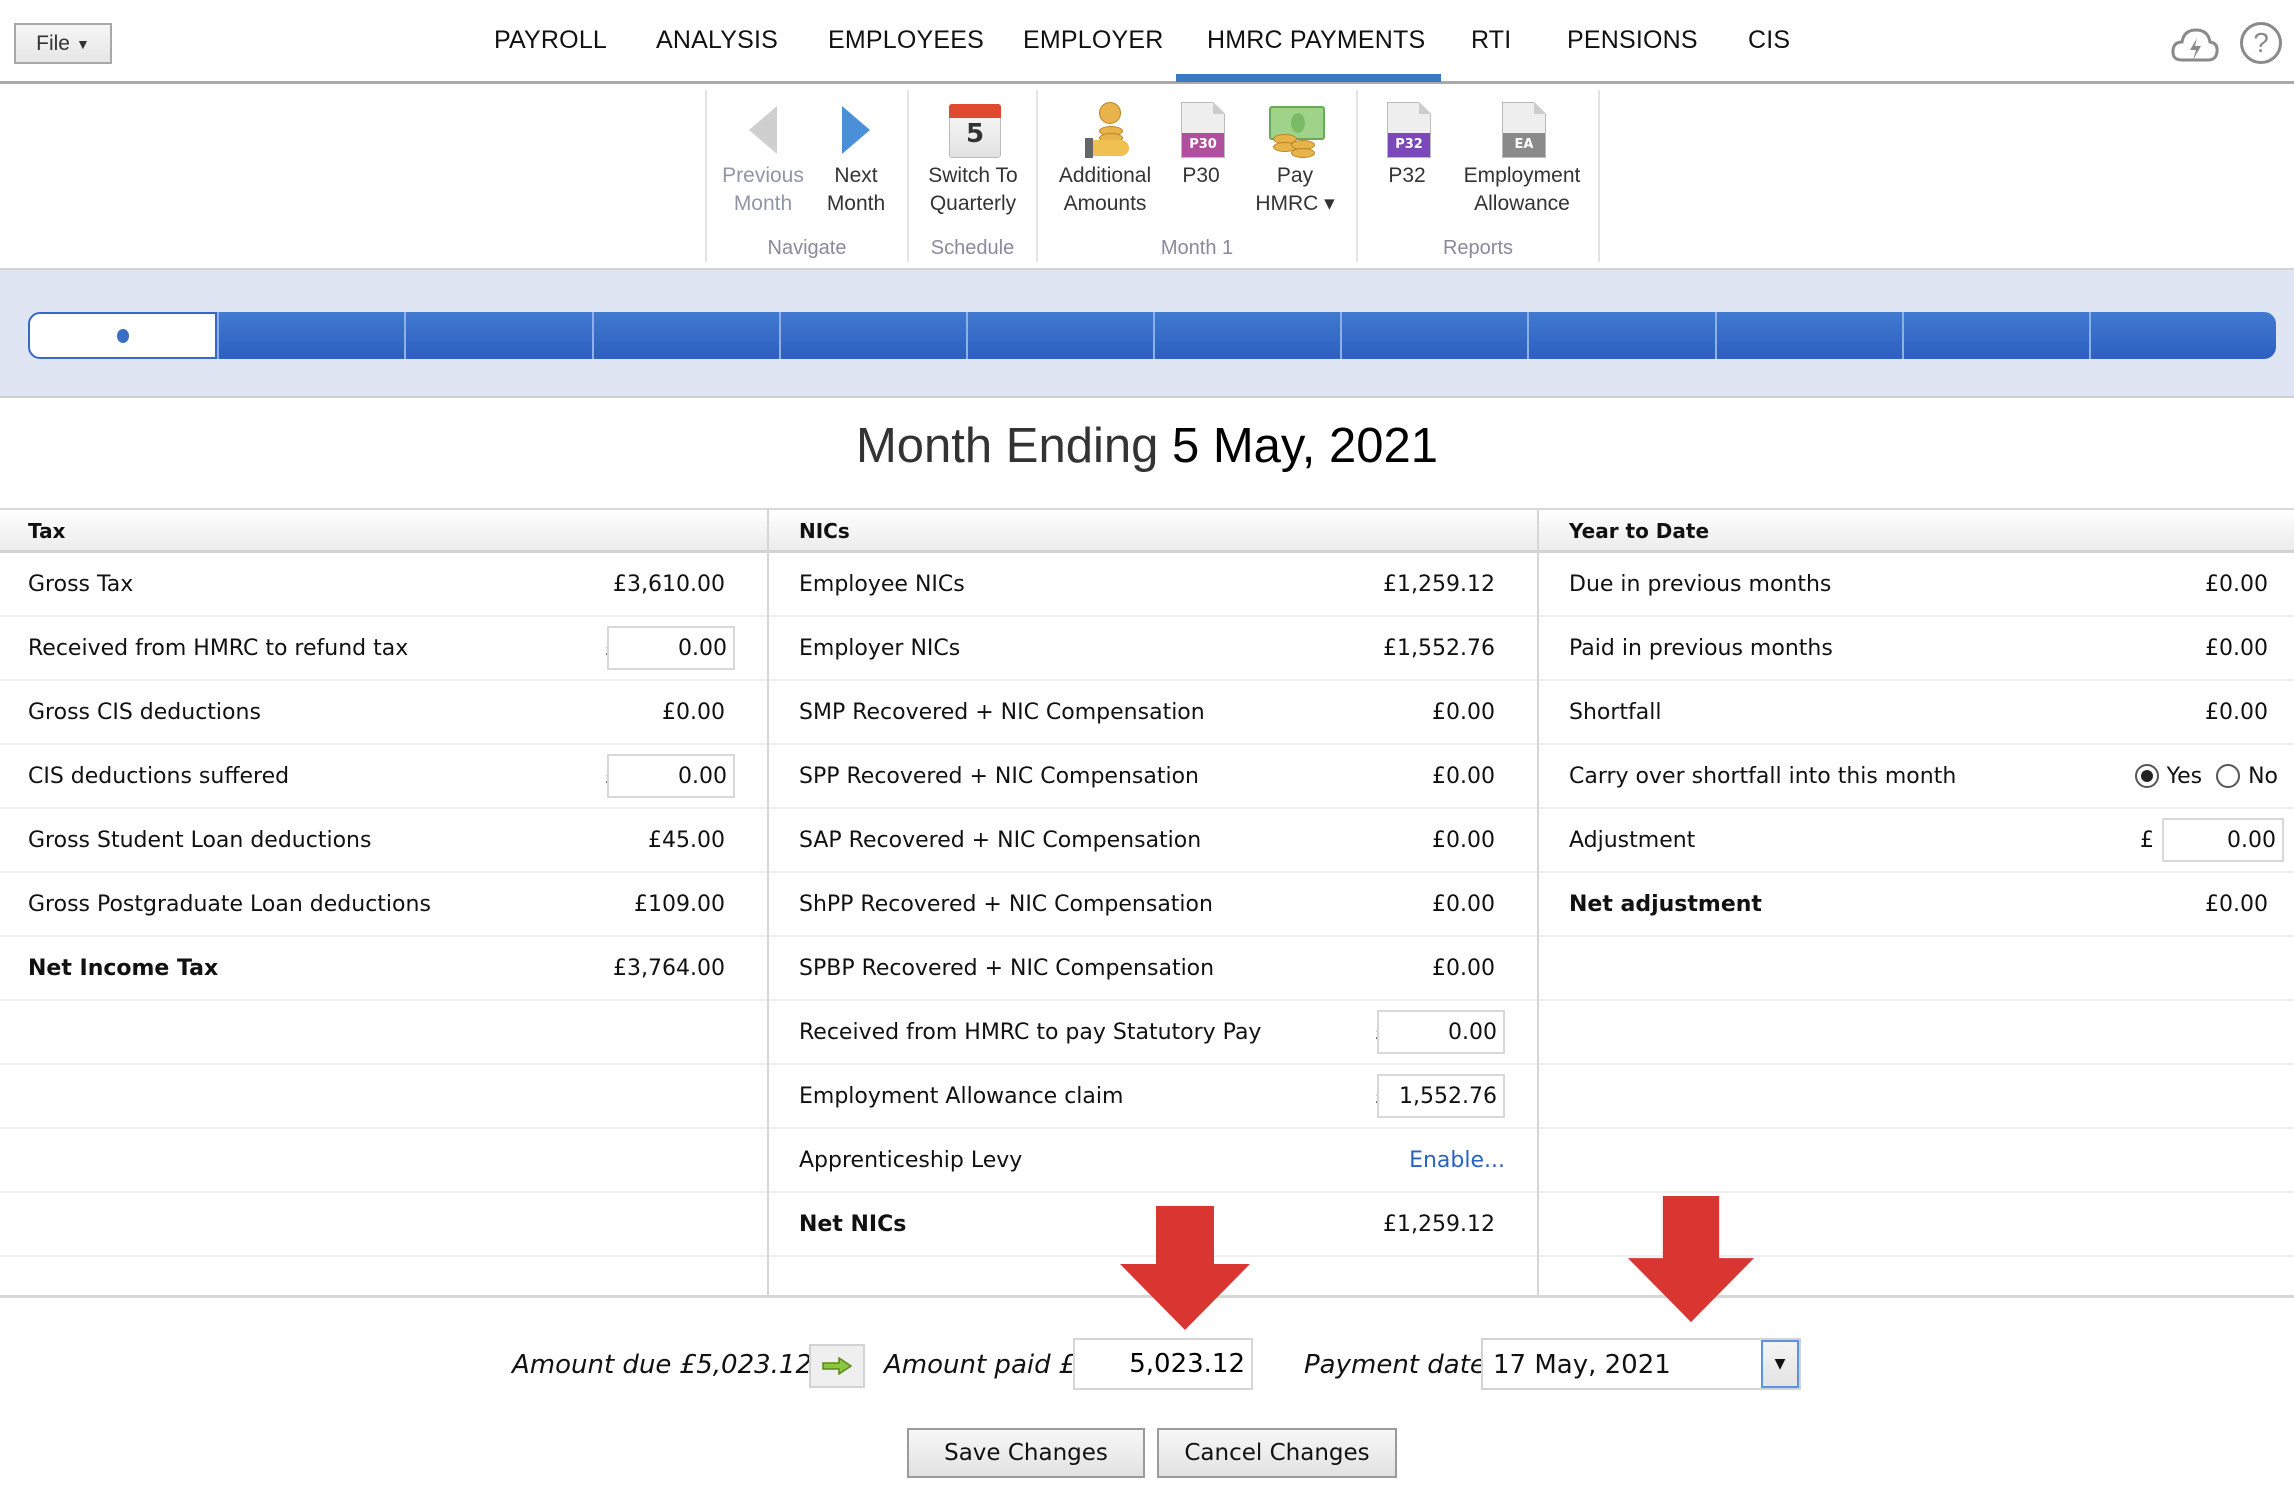  What do you see at coordinates (1582, 1365) in the screenshot?
I see `payment-date-value: 17 May, 2021` at bounding box center [1582, 1365].